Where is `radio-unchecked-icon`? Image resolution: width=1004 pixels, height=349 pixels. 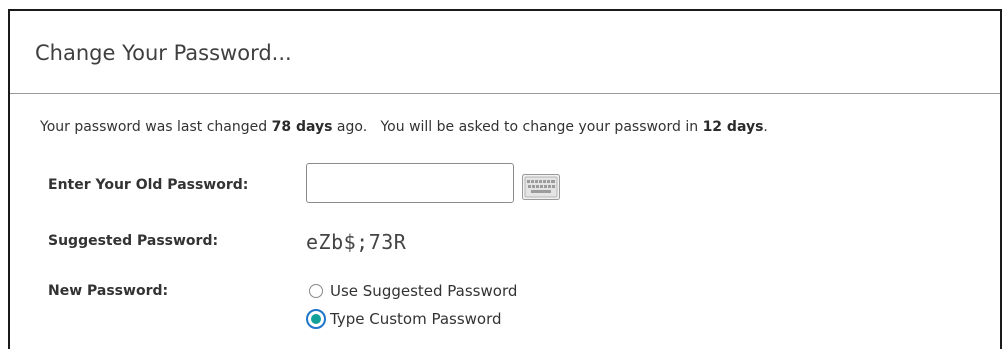 radio-unchecked-icon is located at coordinates (316, 291).